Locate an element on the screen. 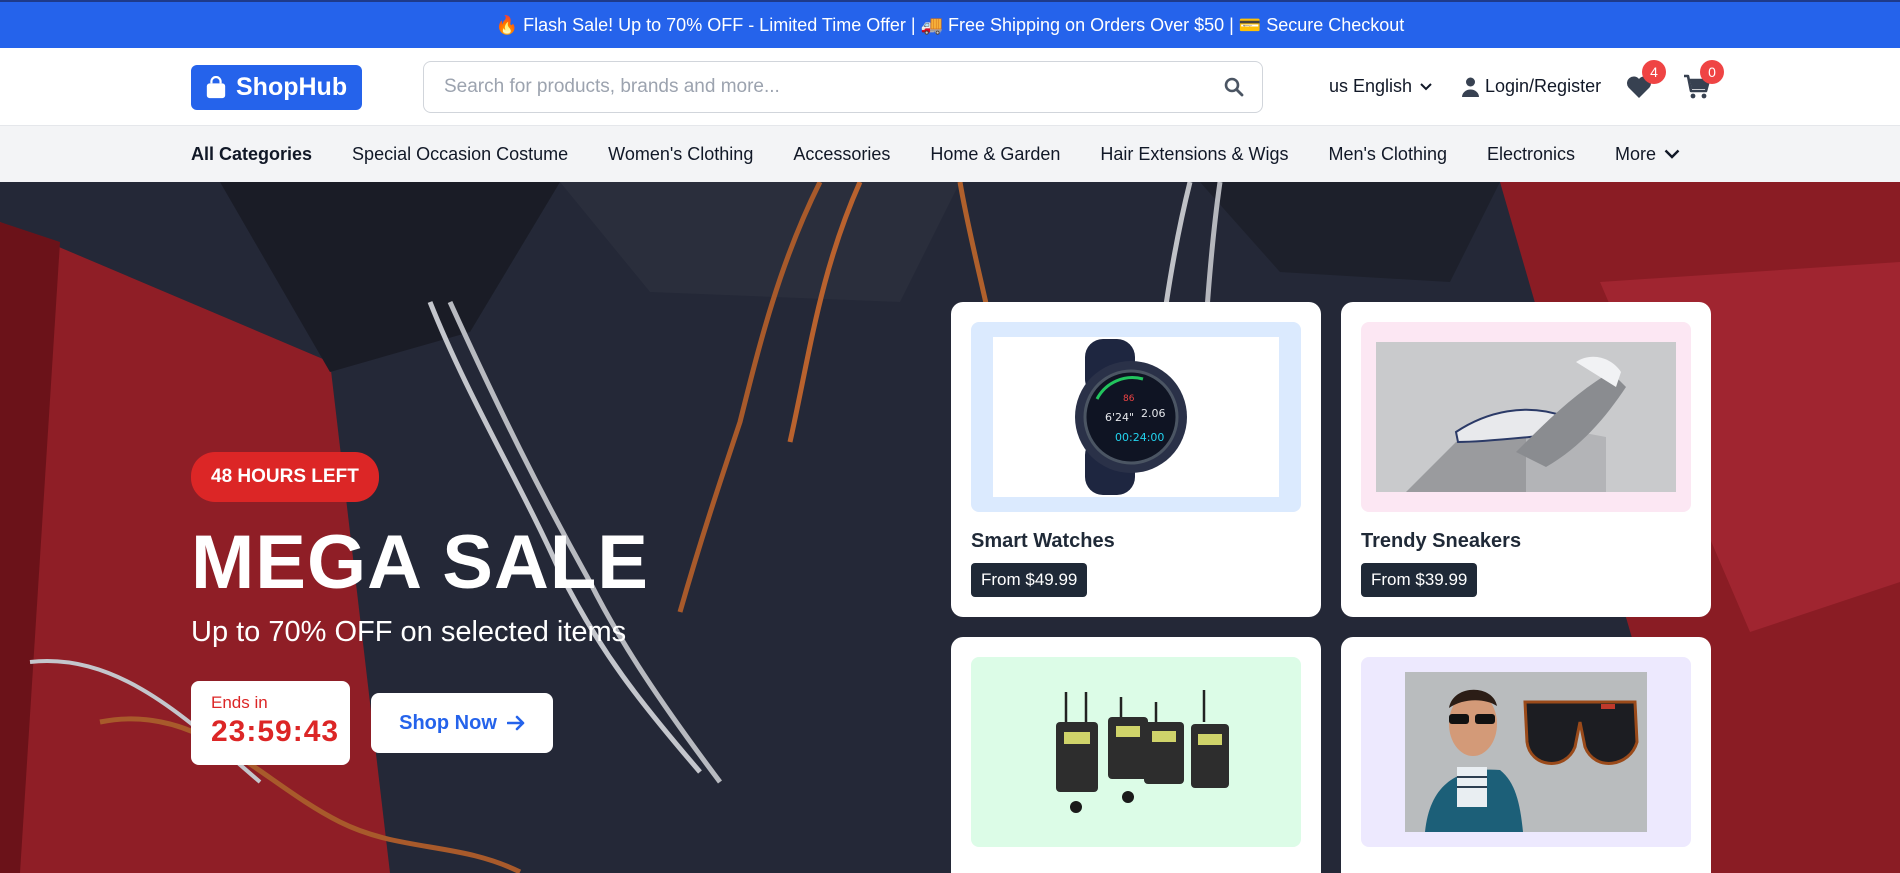 The height and width of the screenshot is (873, 1900). cart-button: 0 is located at coordinates (1703, 81).